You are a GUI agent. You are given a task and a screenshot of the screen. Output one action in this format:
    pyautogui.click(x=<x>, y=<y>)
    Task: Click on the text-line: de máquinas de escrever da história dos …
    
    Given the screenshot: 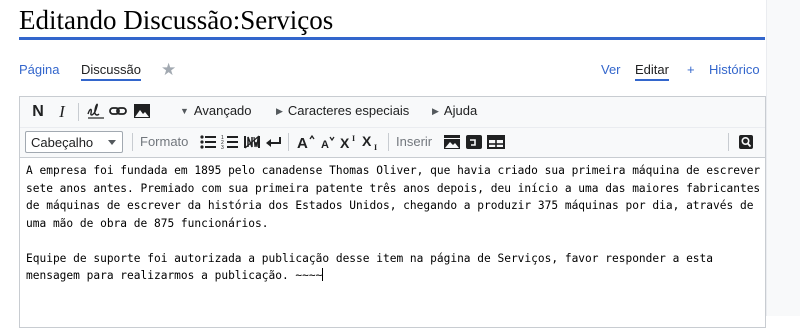 What is the action you would take?
    pyautogui.click(x=390, y=205)
    